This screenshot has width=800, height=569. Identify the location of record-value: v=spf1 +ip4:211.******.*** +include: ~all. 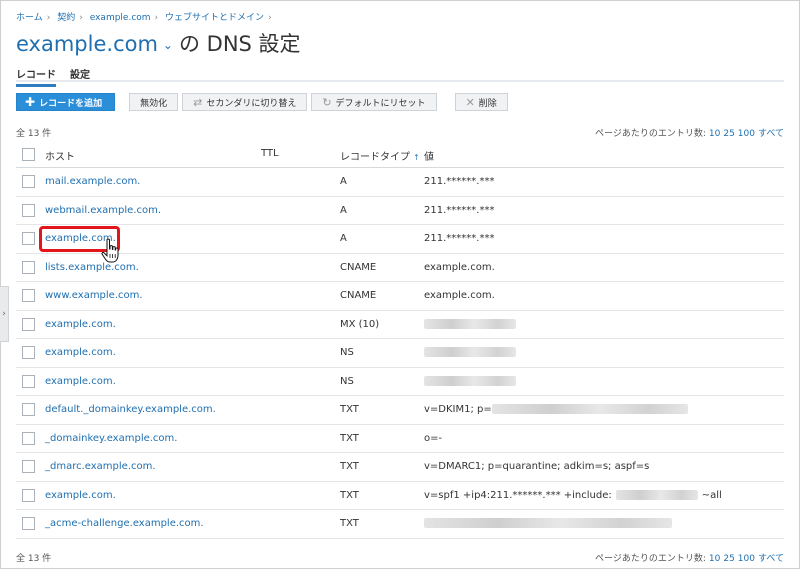
(573, 495).